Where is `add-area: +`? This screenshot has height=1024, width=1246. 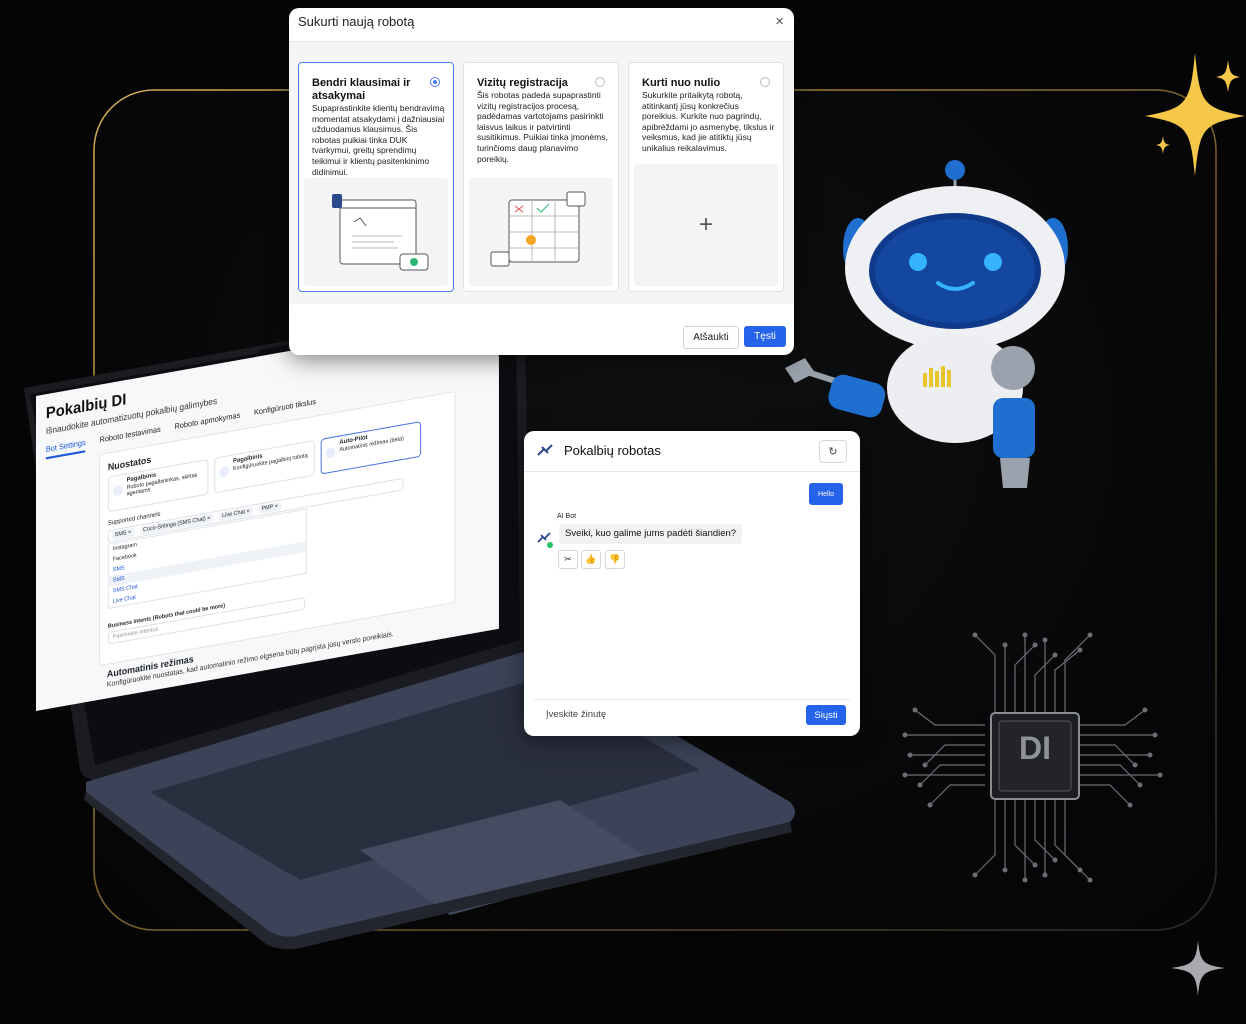
add-area: + is located at coordinates (706, 225).